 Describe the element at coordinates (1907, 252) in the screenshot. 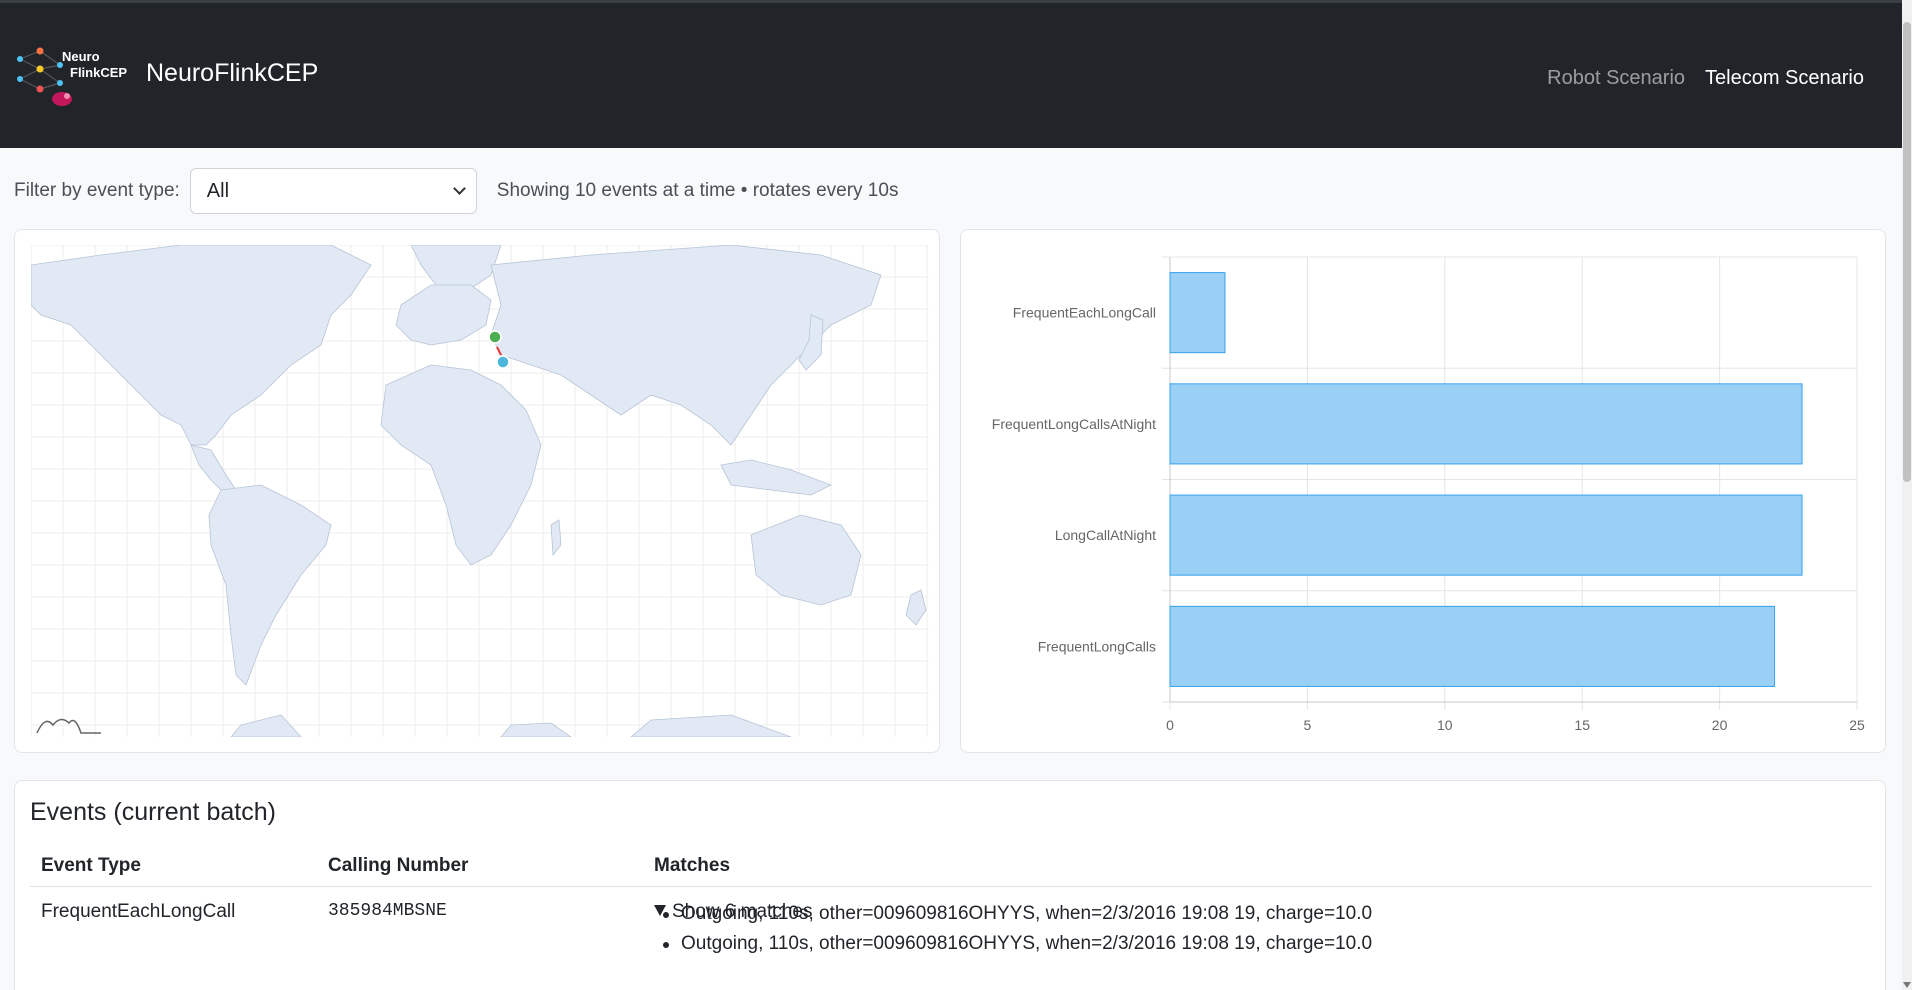

I see `scrollbar-thumb` at that location.